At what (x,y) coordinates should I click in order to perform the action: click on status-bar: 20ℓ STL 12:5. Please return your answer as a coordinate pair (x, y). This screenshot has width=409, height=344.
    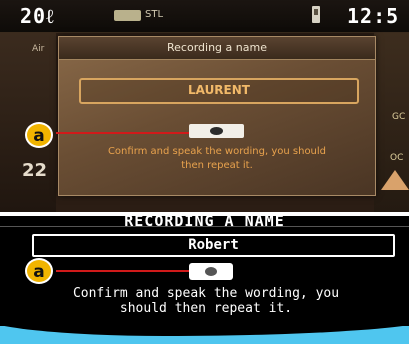
    Looking at the image, I should click on (204, 16).